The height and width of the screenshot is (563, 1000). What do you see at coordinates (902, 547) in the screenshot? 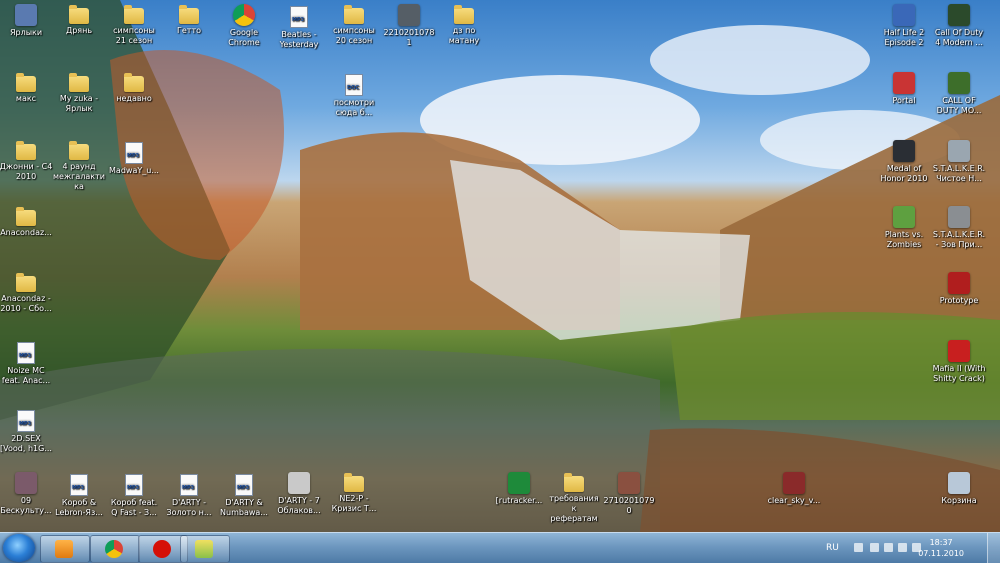
I see `battery-icon` at bounding box center [902, 547].